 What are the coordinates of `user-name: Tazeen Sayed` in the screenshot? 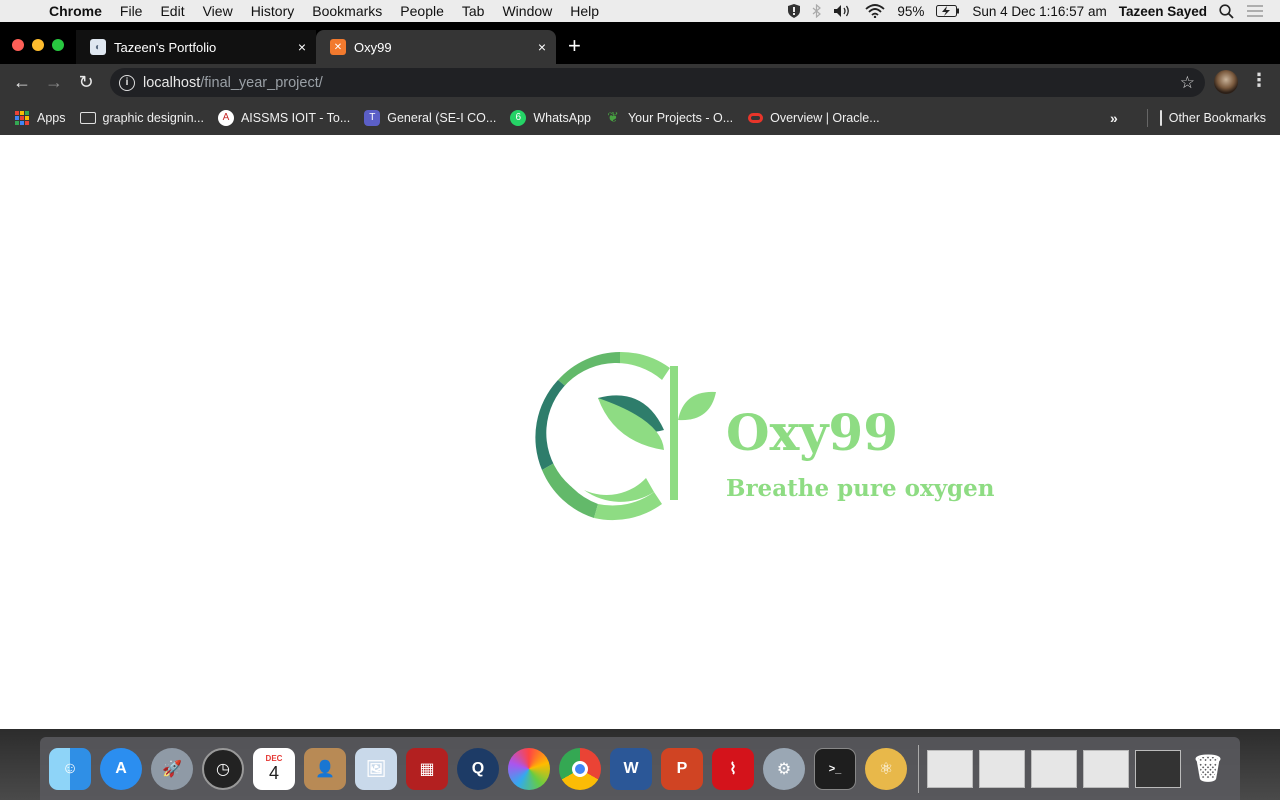 It's located at (1163, 11).